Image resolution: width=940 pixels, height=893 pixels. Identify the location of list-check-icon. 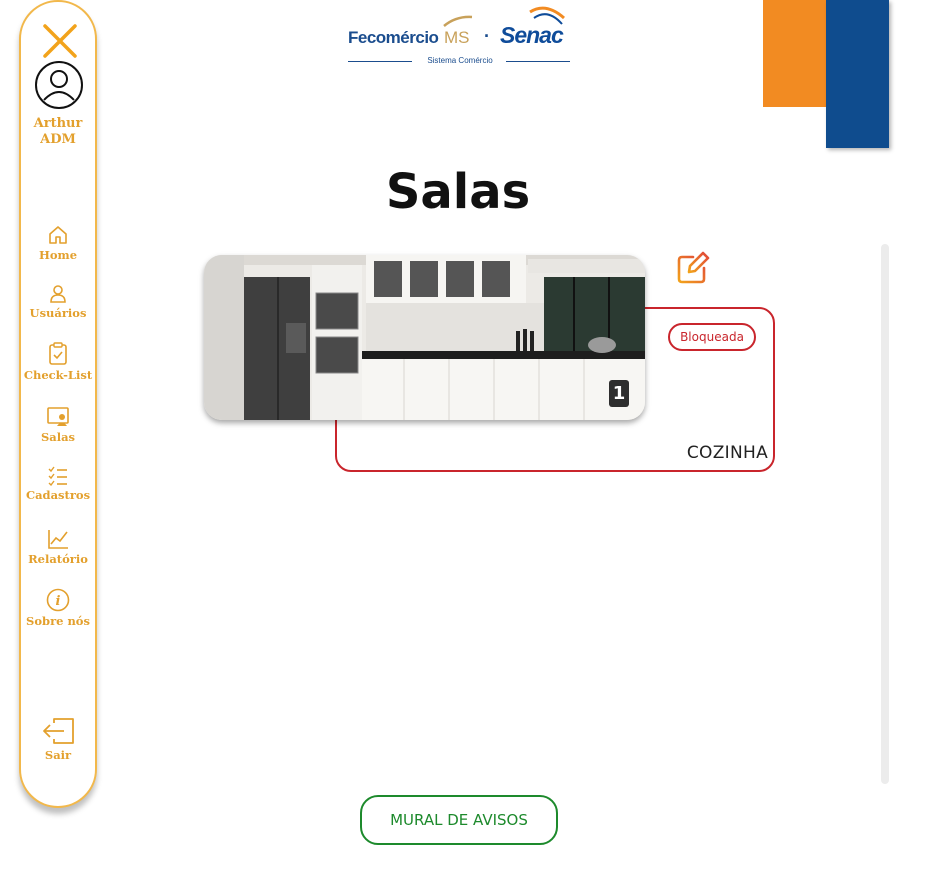
(57, 476).